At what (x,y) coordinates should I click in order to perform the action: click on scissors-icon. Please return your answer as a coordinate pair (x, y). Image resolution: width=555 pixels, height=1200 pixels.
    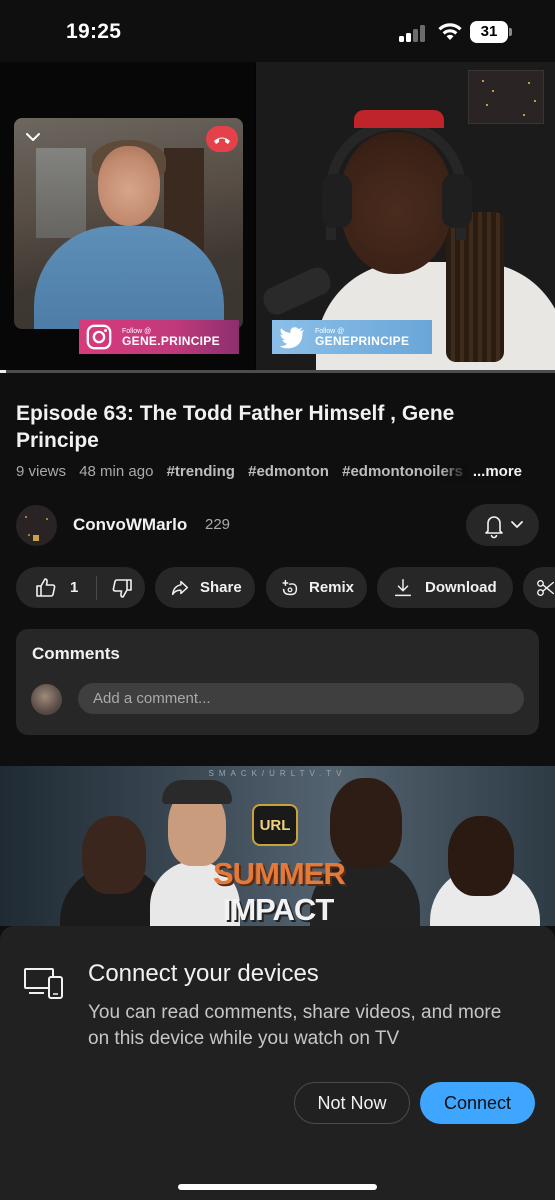
    Looking at the image, I should click on (546, 587).